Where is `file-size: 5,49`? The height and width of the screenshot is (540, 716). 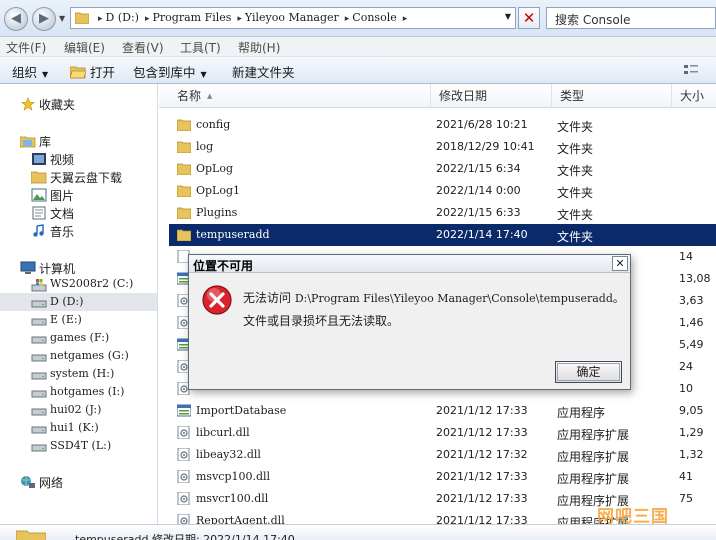 file-size: 5,49 is located at coordinates (691, 344).